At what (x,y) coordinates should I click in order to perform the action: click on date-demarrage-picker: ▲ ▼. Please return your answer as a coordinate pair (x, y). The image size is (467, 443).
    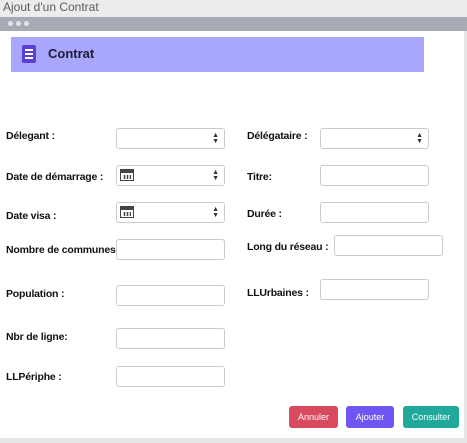
    Looking at the image, I should click on (170, 175).